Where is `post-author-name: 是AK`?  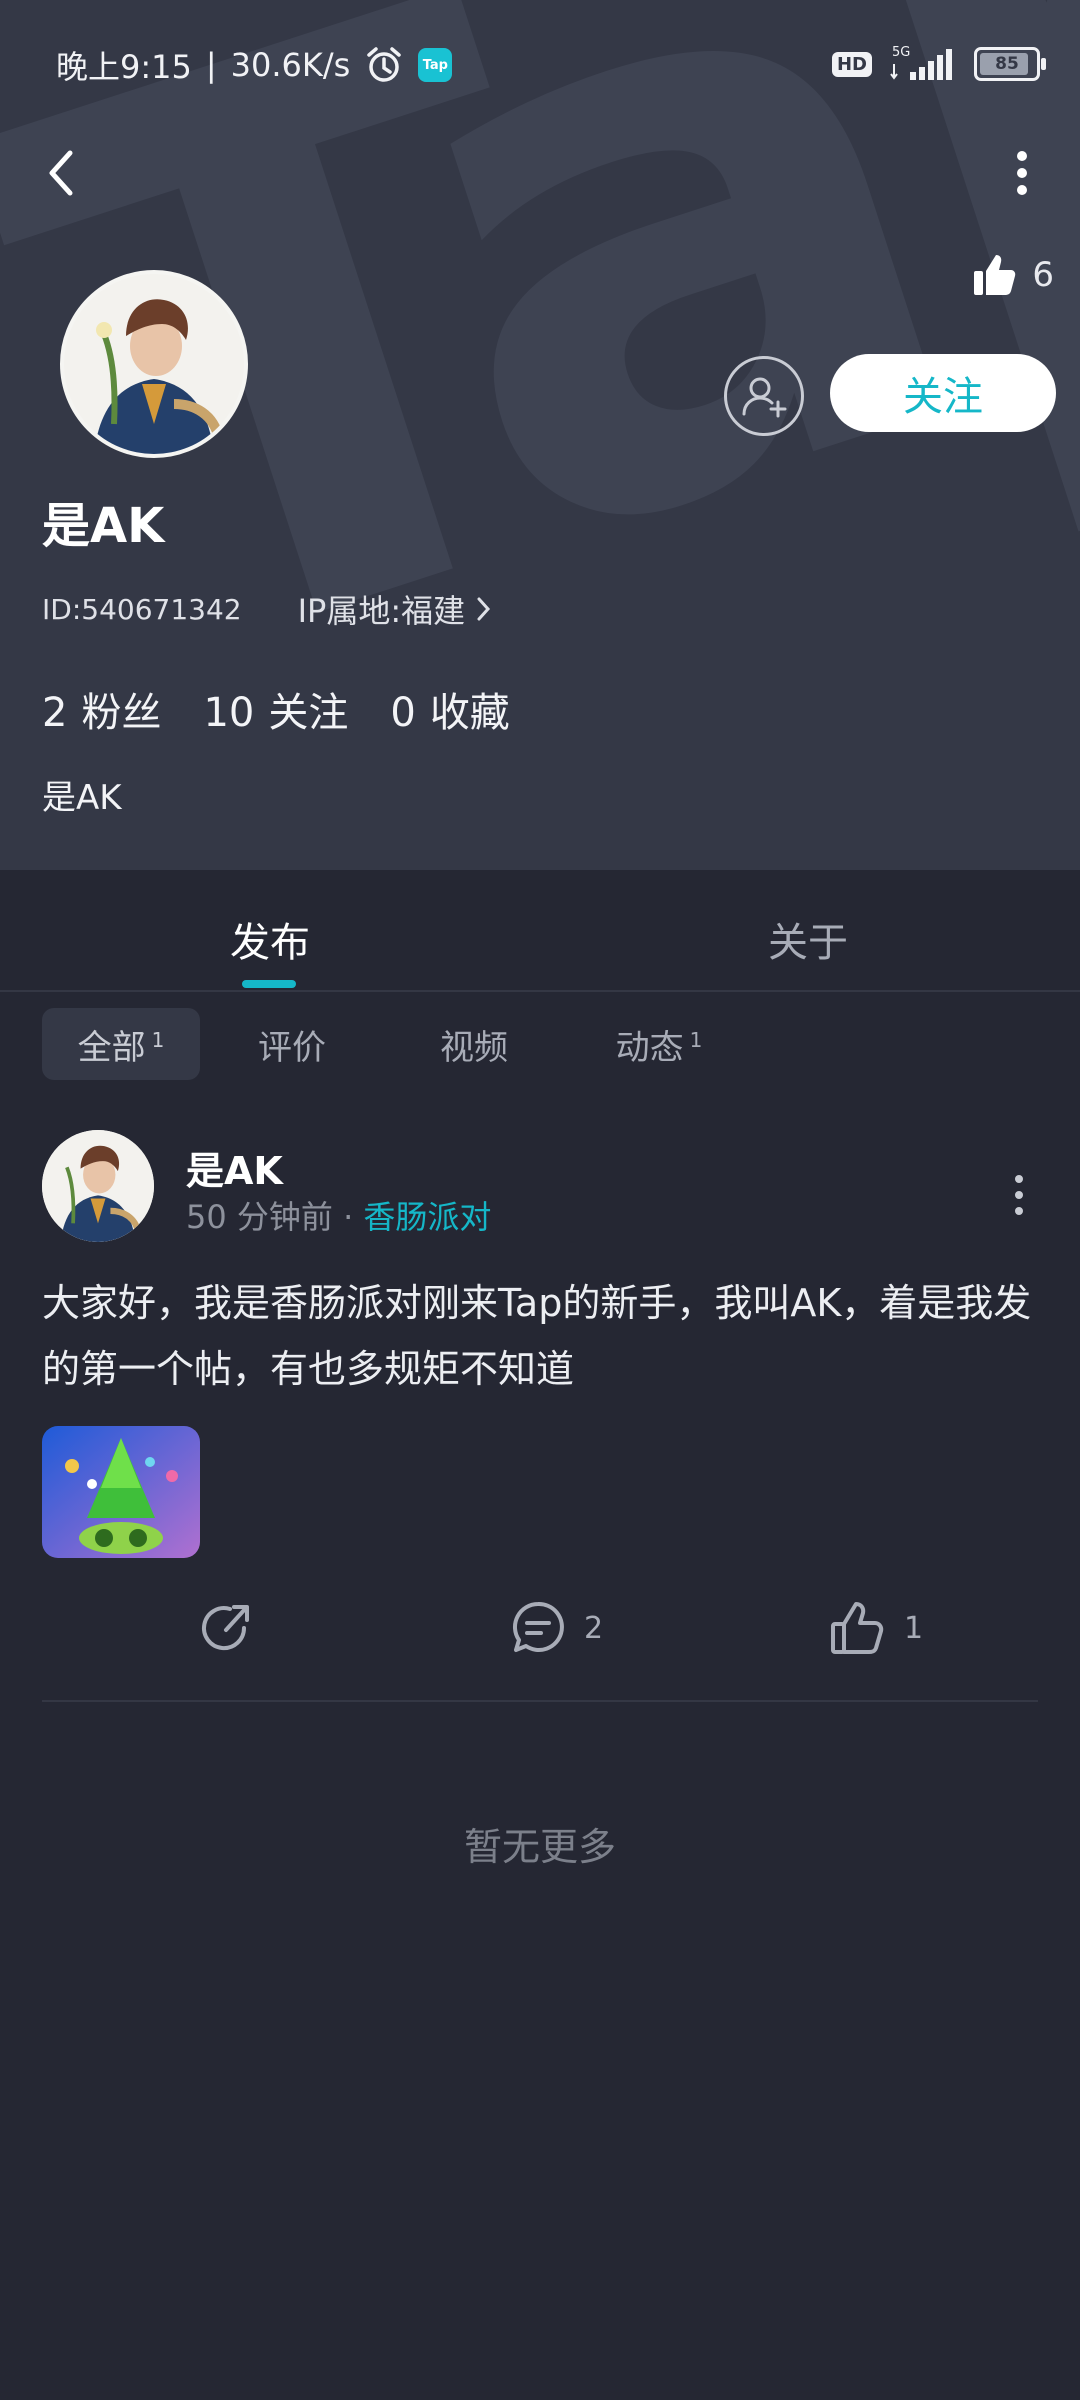 post-author-name: 是AK is located at coordinates (234, 1167).